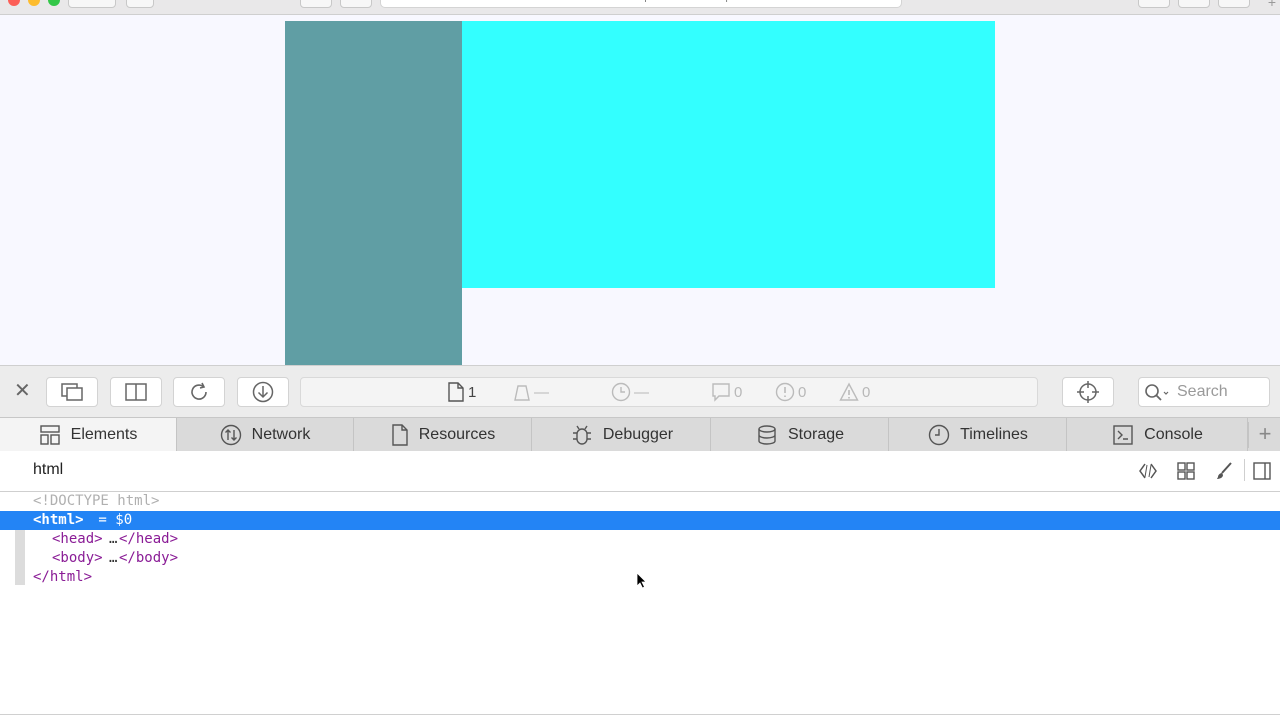  What do you see at coordinates (1234, 4) in the screenshot?
I see `new-tab-toolbar-button` at bounding box center [1234, 4].